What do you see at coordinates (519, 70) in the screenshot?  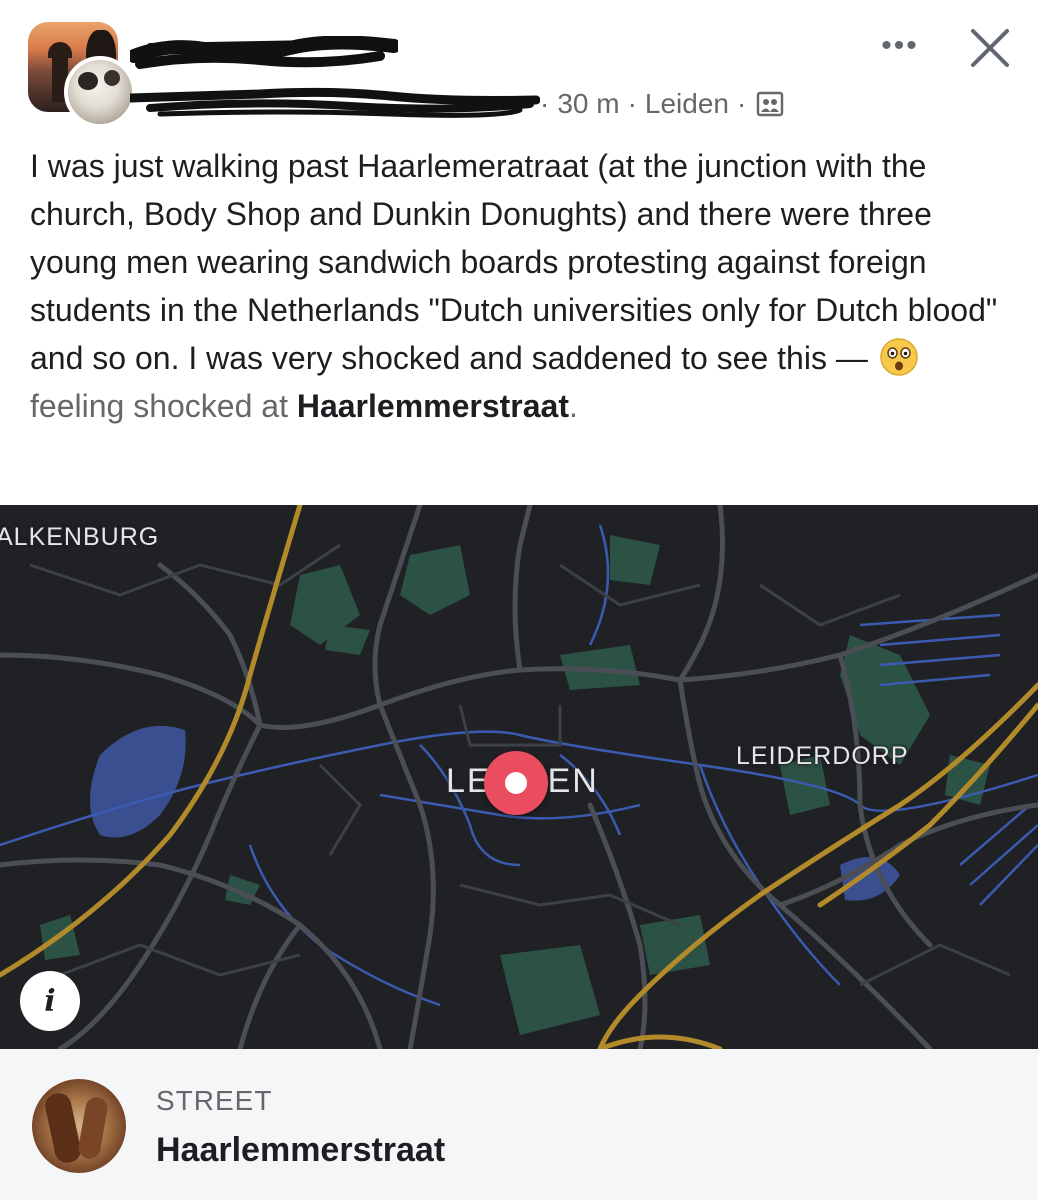 I see `post-header: · 30 m · Leiden · •••` at bounding box center [519, 70].